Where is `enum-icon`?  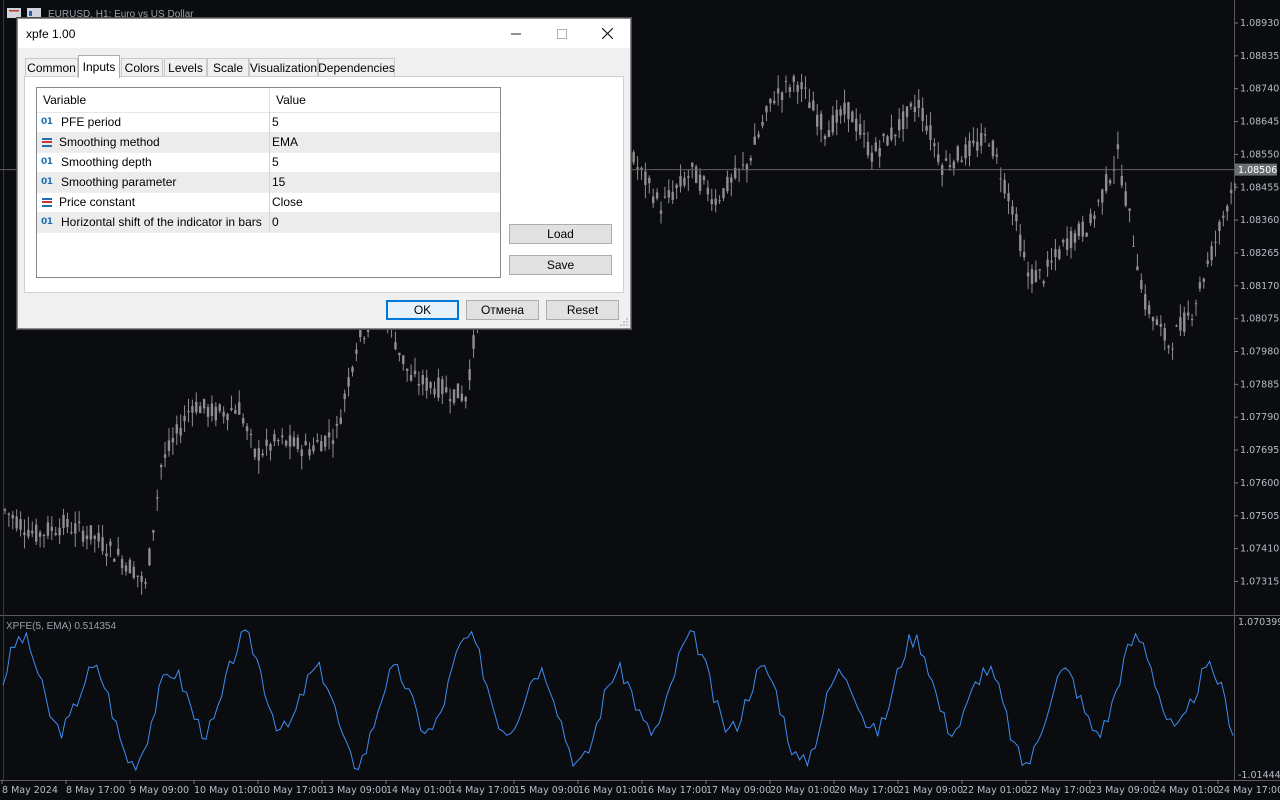
enum-icon is located at coordinates (47, 202).